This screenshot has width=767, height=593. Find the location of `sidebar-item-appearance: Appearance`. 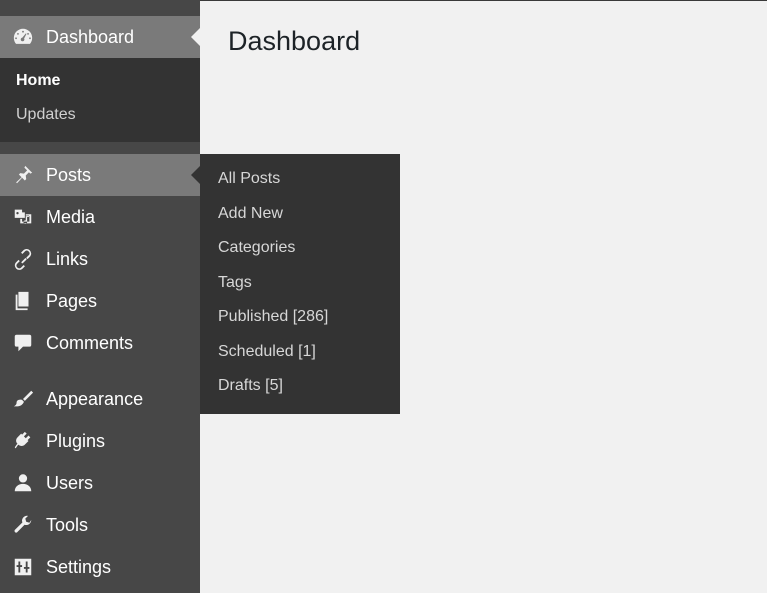

sidebar-item-appearance: Appearance is located at coordinates (100, 399).